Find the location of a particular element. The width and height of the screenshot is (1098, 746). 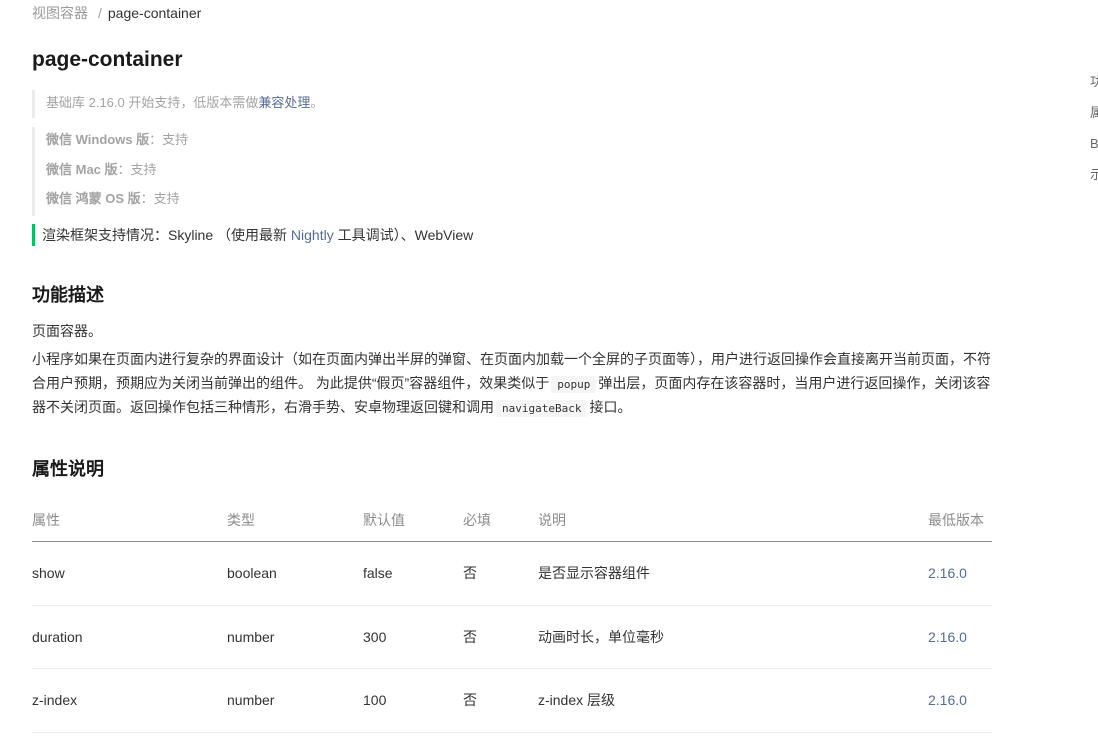

section-title-attributes: 属性说明 is located at coordinates (68, 469).